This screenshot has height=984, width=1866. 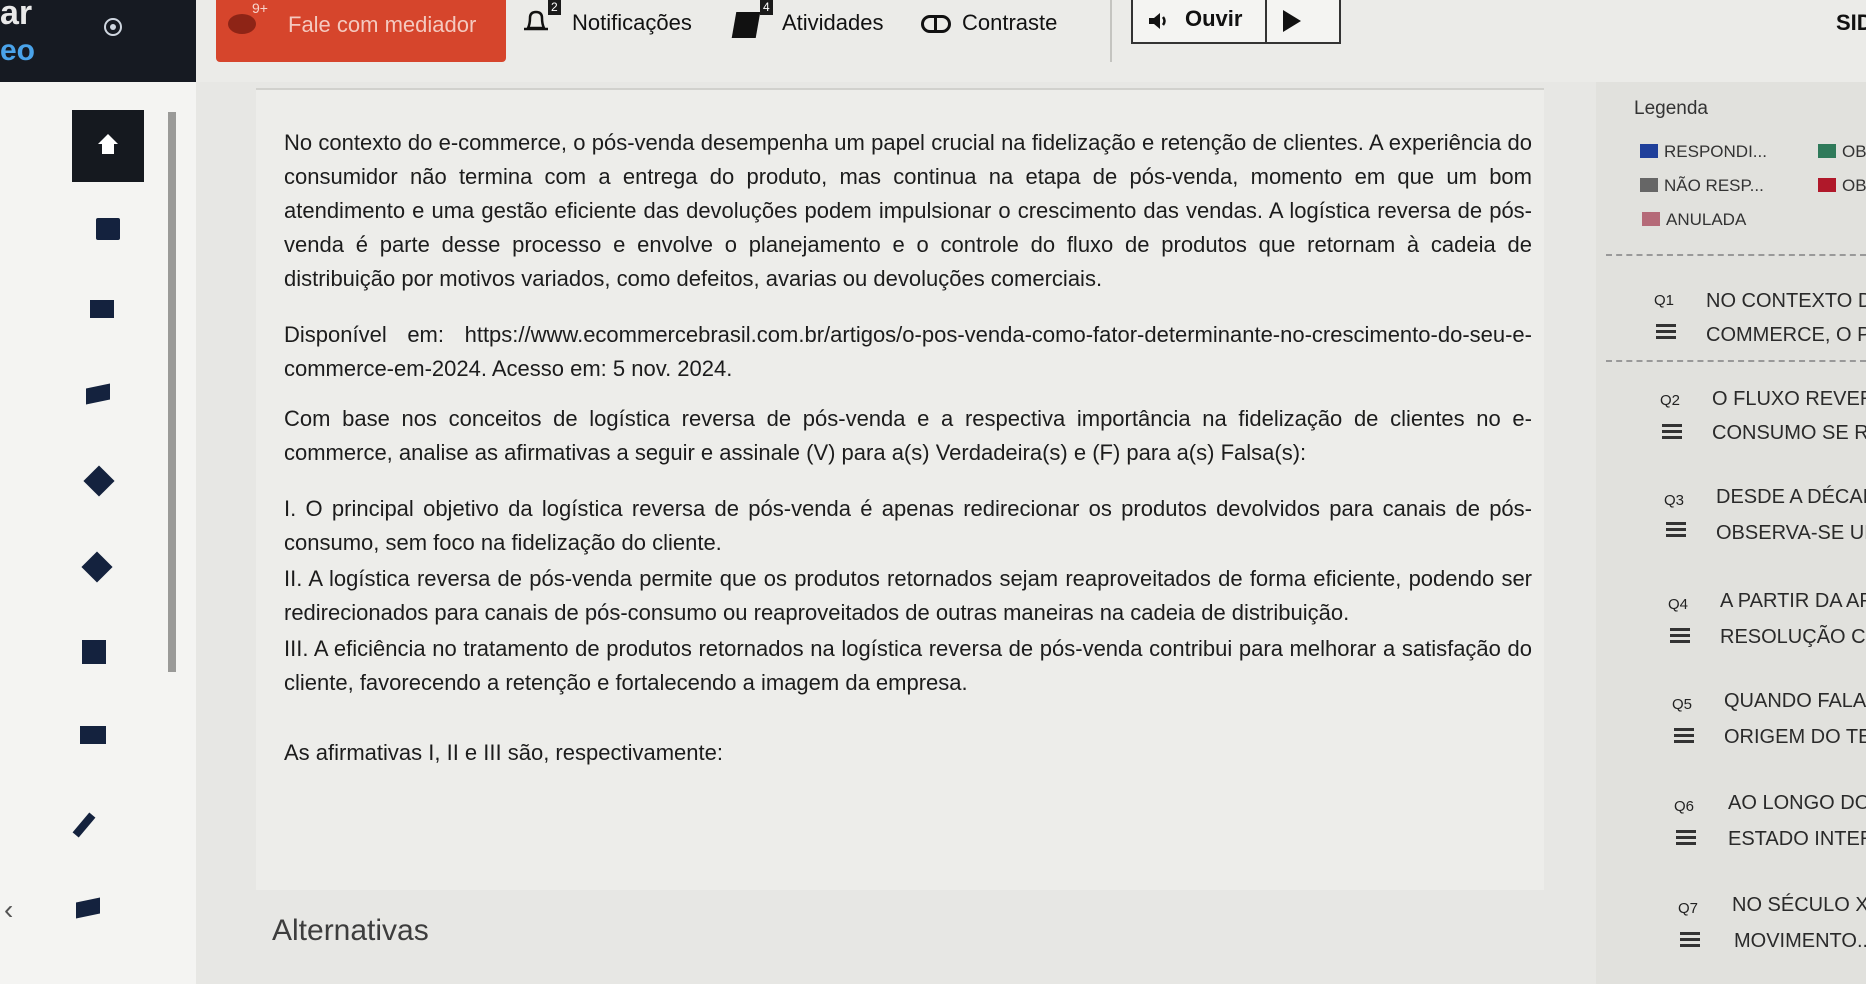 I want to click on legend-label: ANULADA, so click(x=1706, y=219).